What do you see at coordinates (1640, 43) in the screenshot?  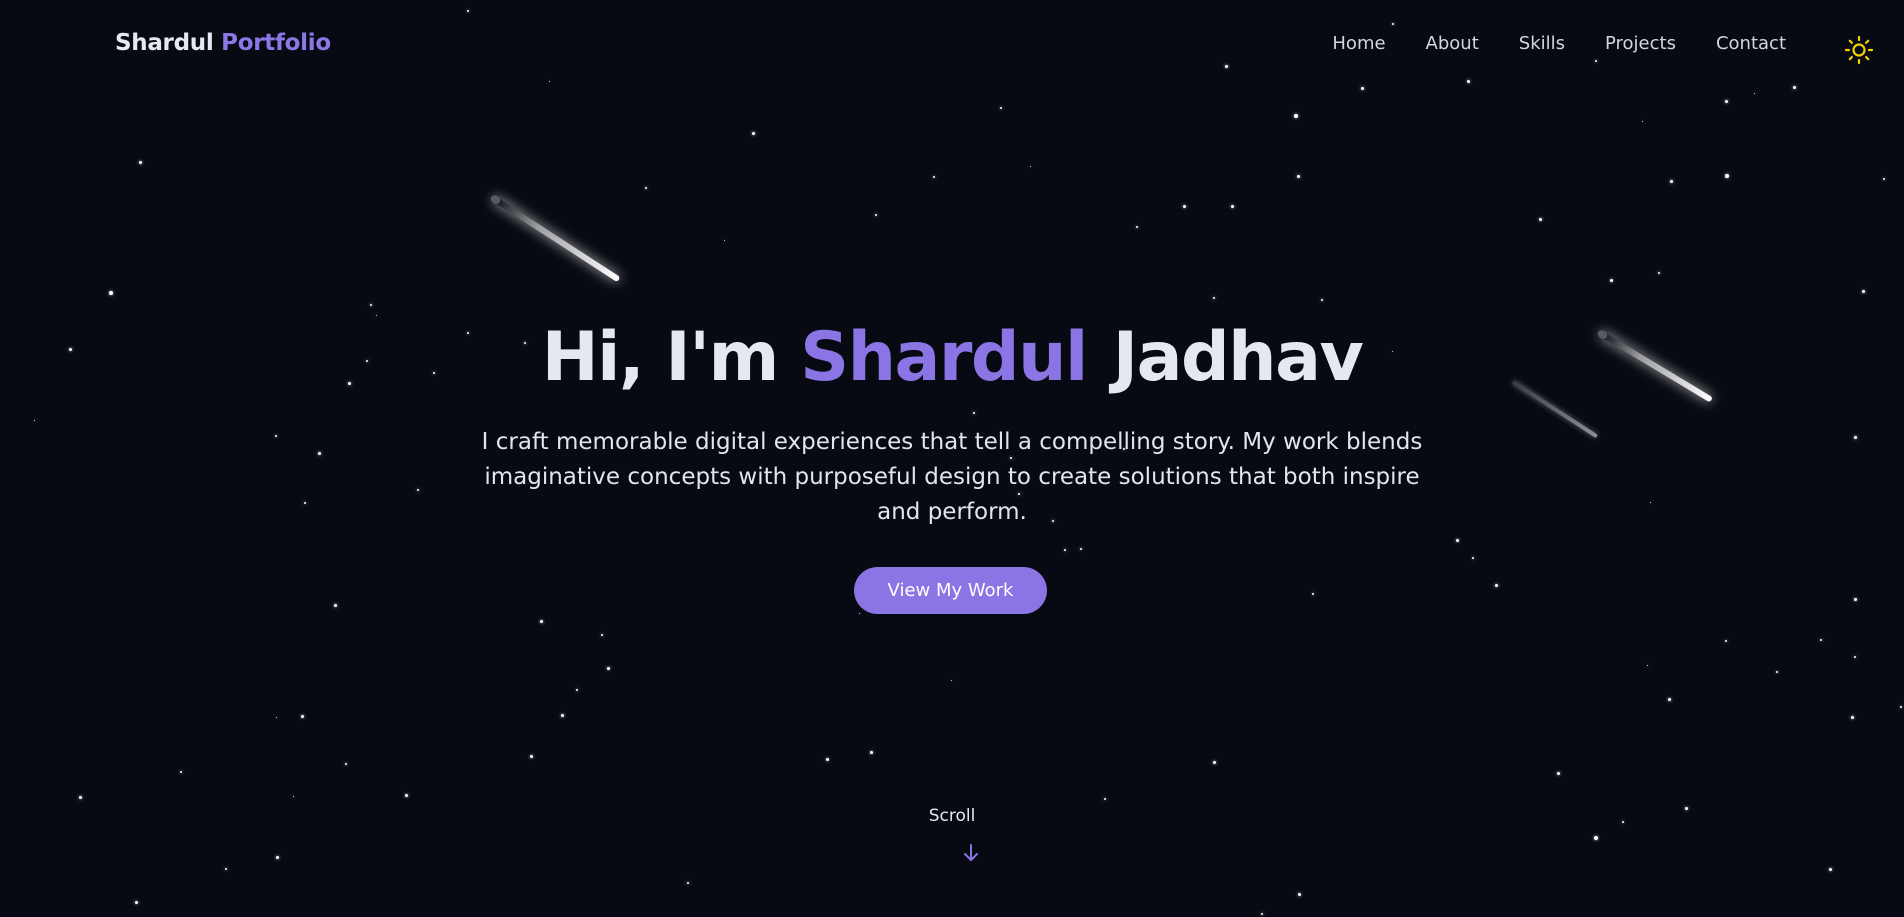 I see `nav-projects: Projects` at bounding box center [1640, 43].